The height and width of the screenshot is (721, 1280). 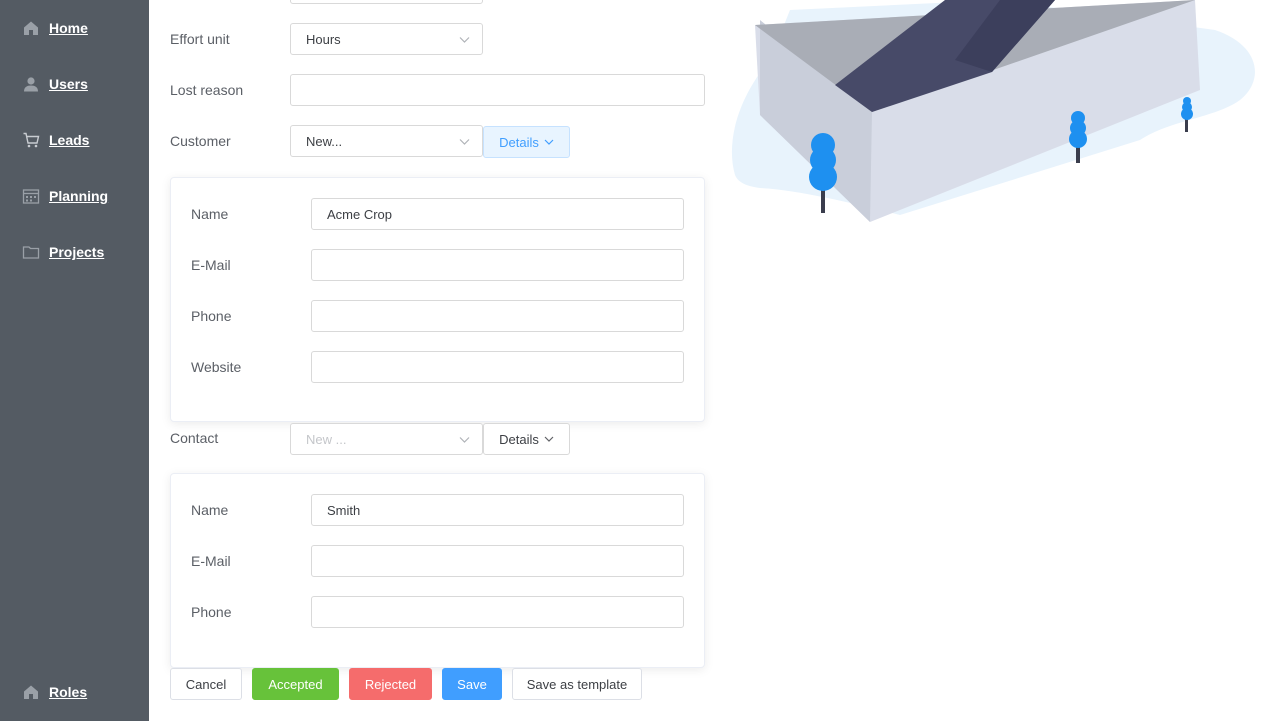 I want to click on contact-name-label: Name, so click(x=210, y=510).